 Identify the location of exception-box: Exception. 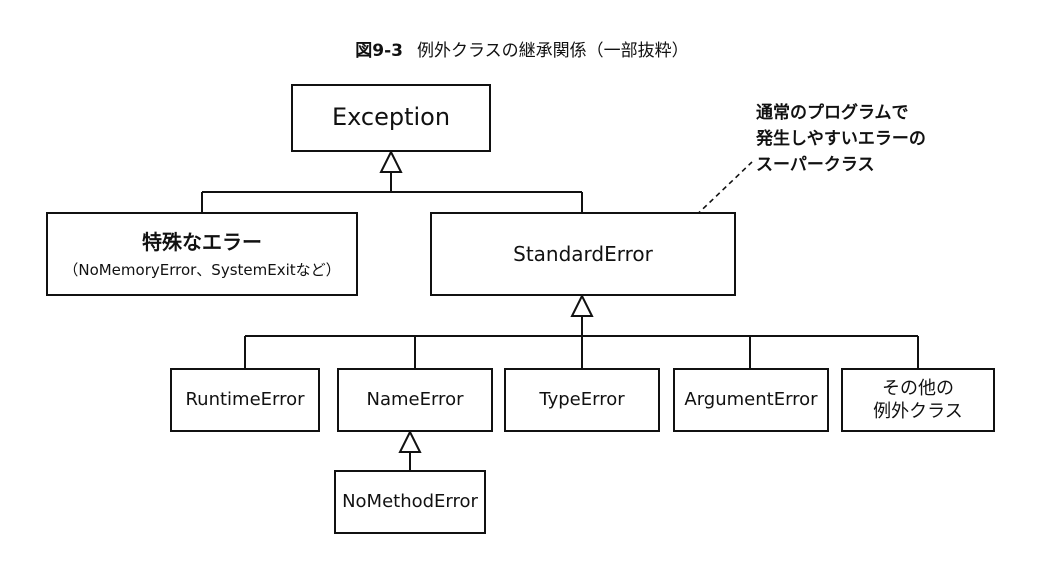
(391, 118).